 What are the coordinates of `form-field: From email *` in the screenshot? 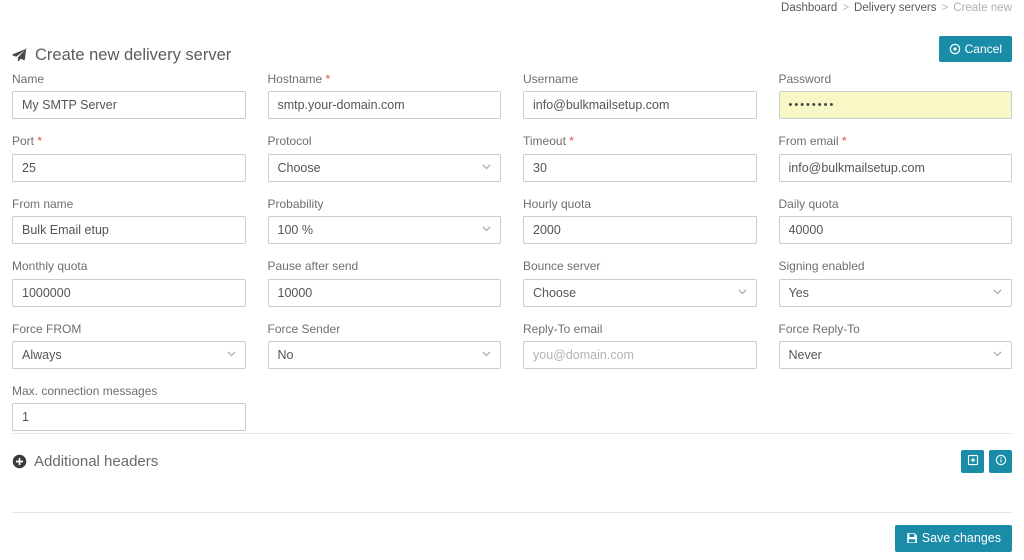 It's located at (895, 158).